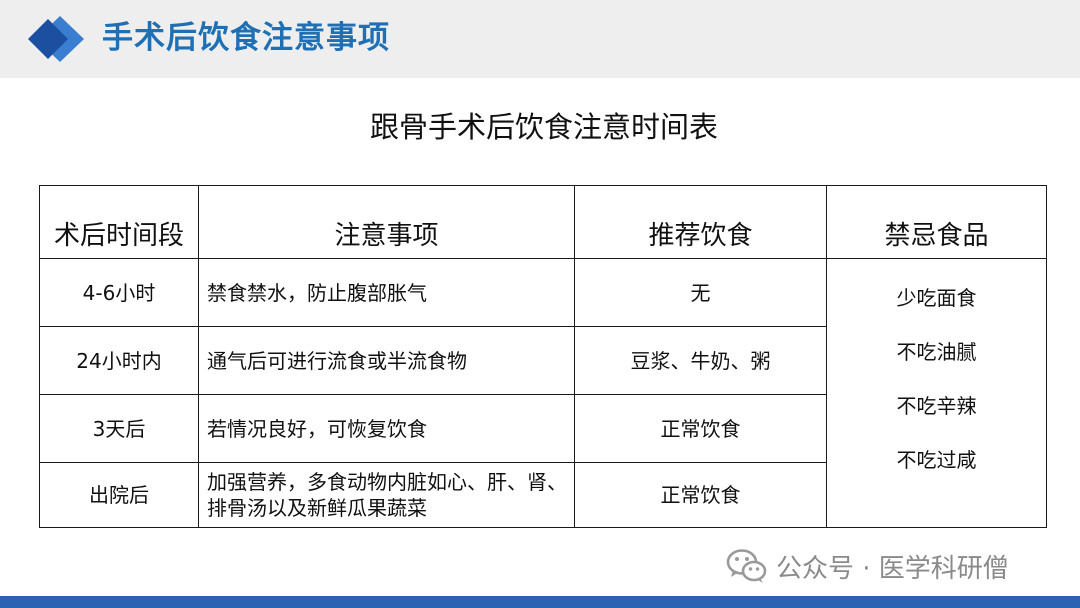  I want to click on watermark: 公众号 · 医学科研僧, so click(867, 566).